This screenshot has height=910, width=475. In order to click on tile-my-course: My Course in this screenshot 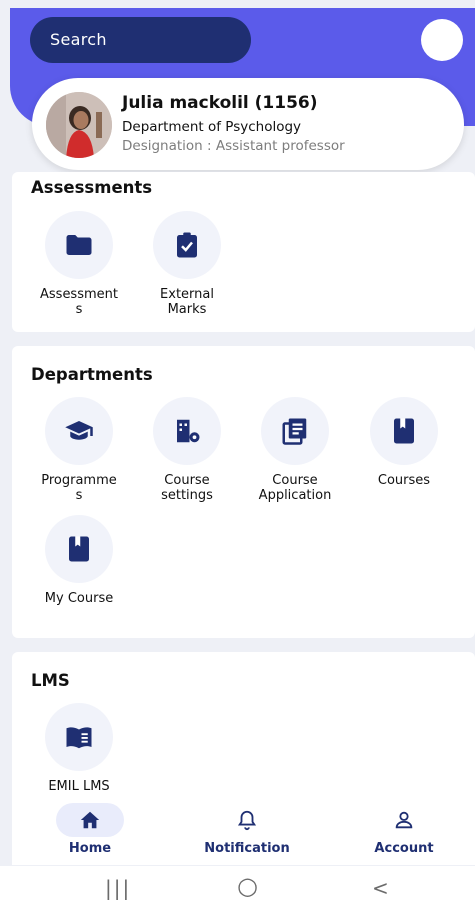, I will do `click(79, 560)`.